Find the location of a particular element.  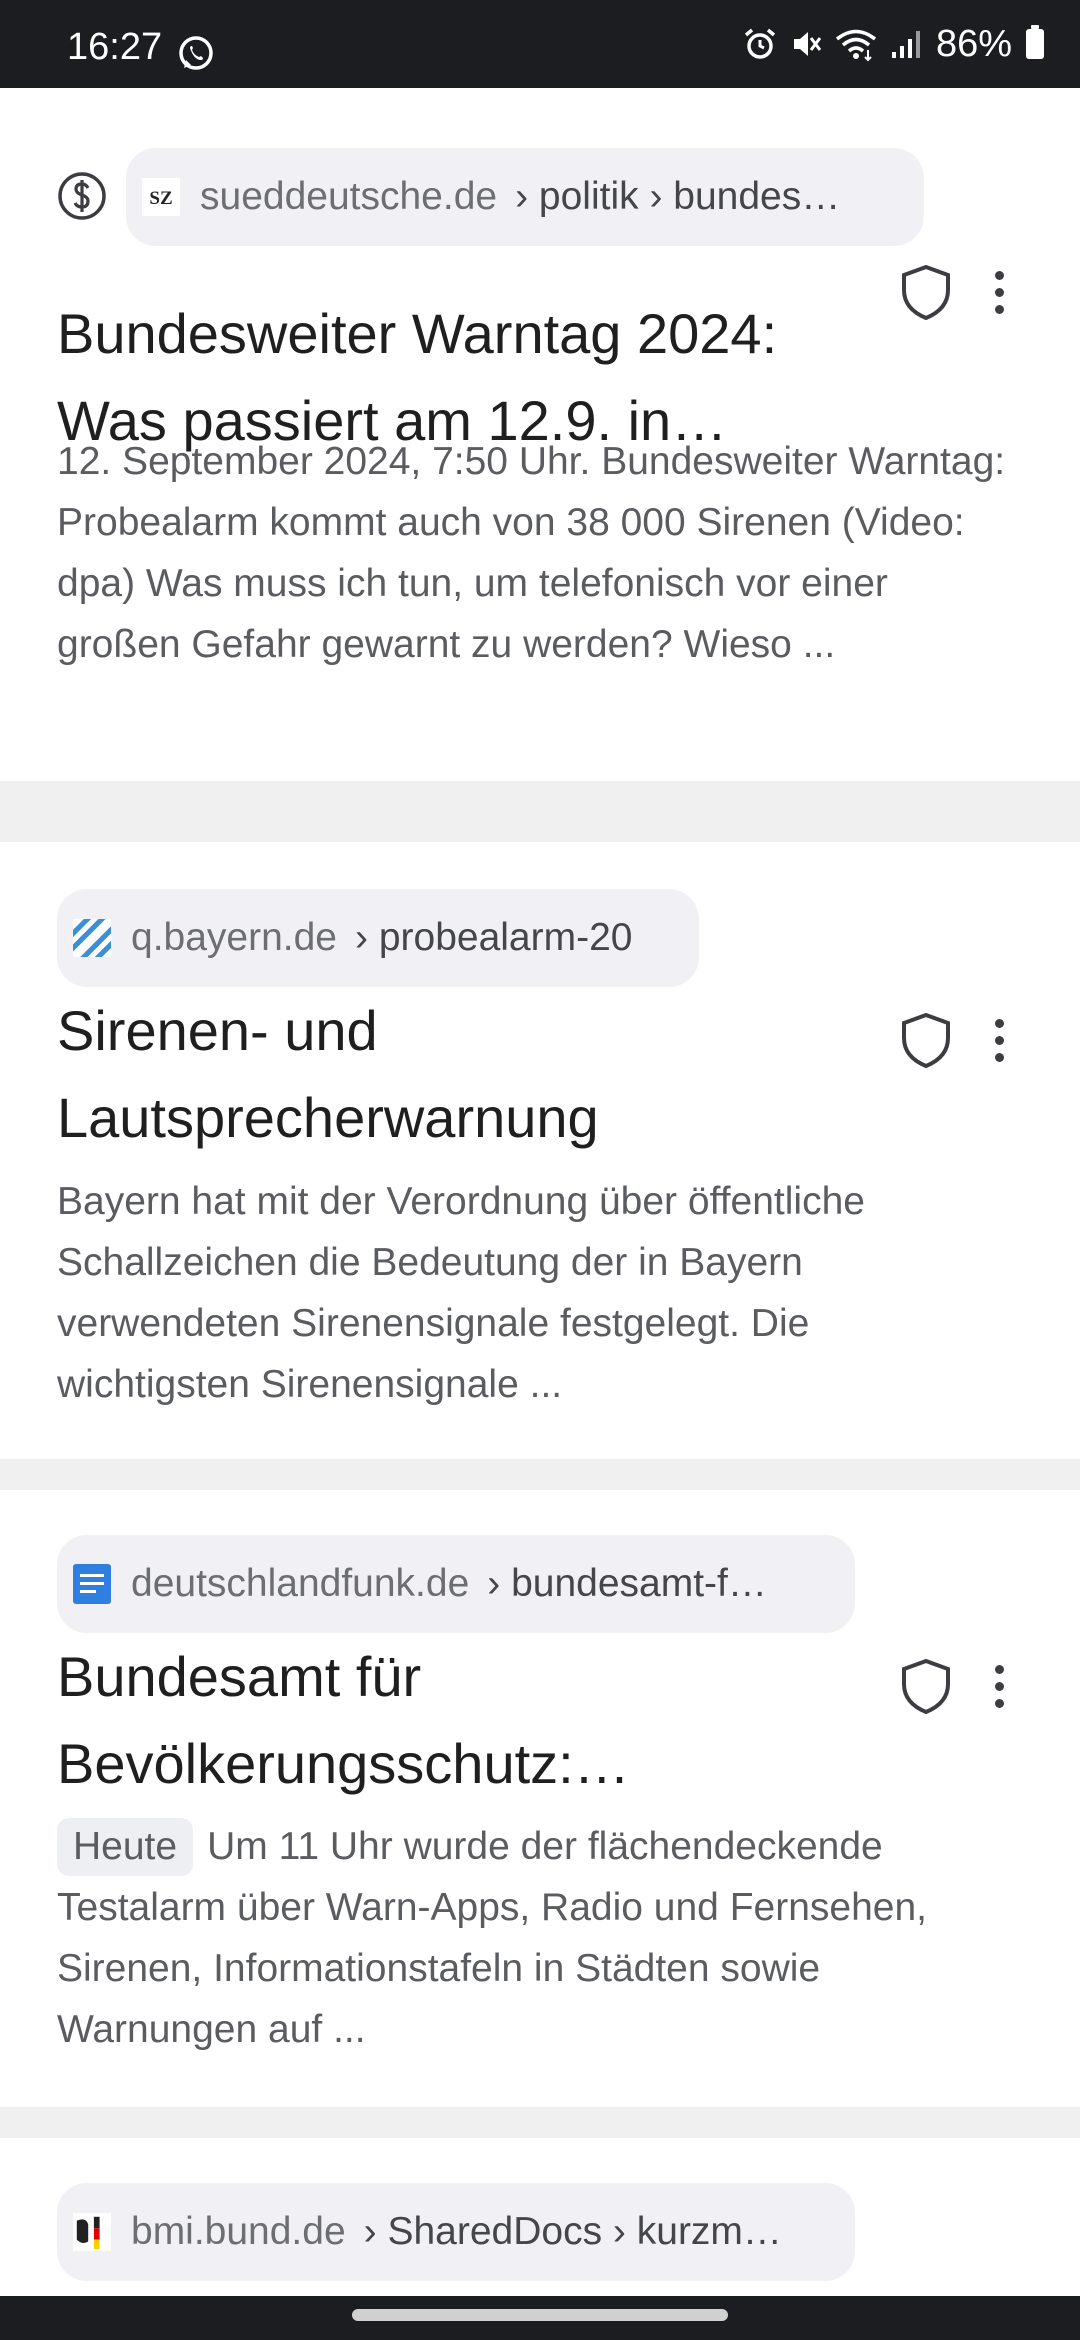

whatsapp-icon is located at coordinates (196, 53).